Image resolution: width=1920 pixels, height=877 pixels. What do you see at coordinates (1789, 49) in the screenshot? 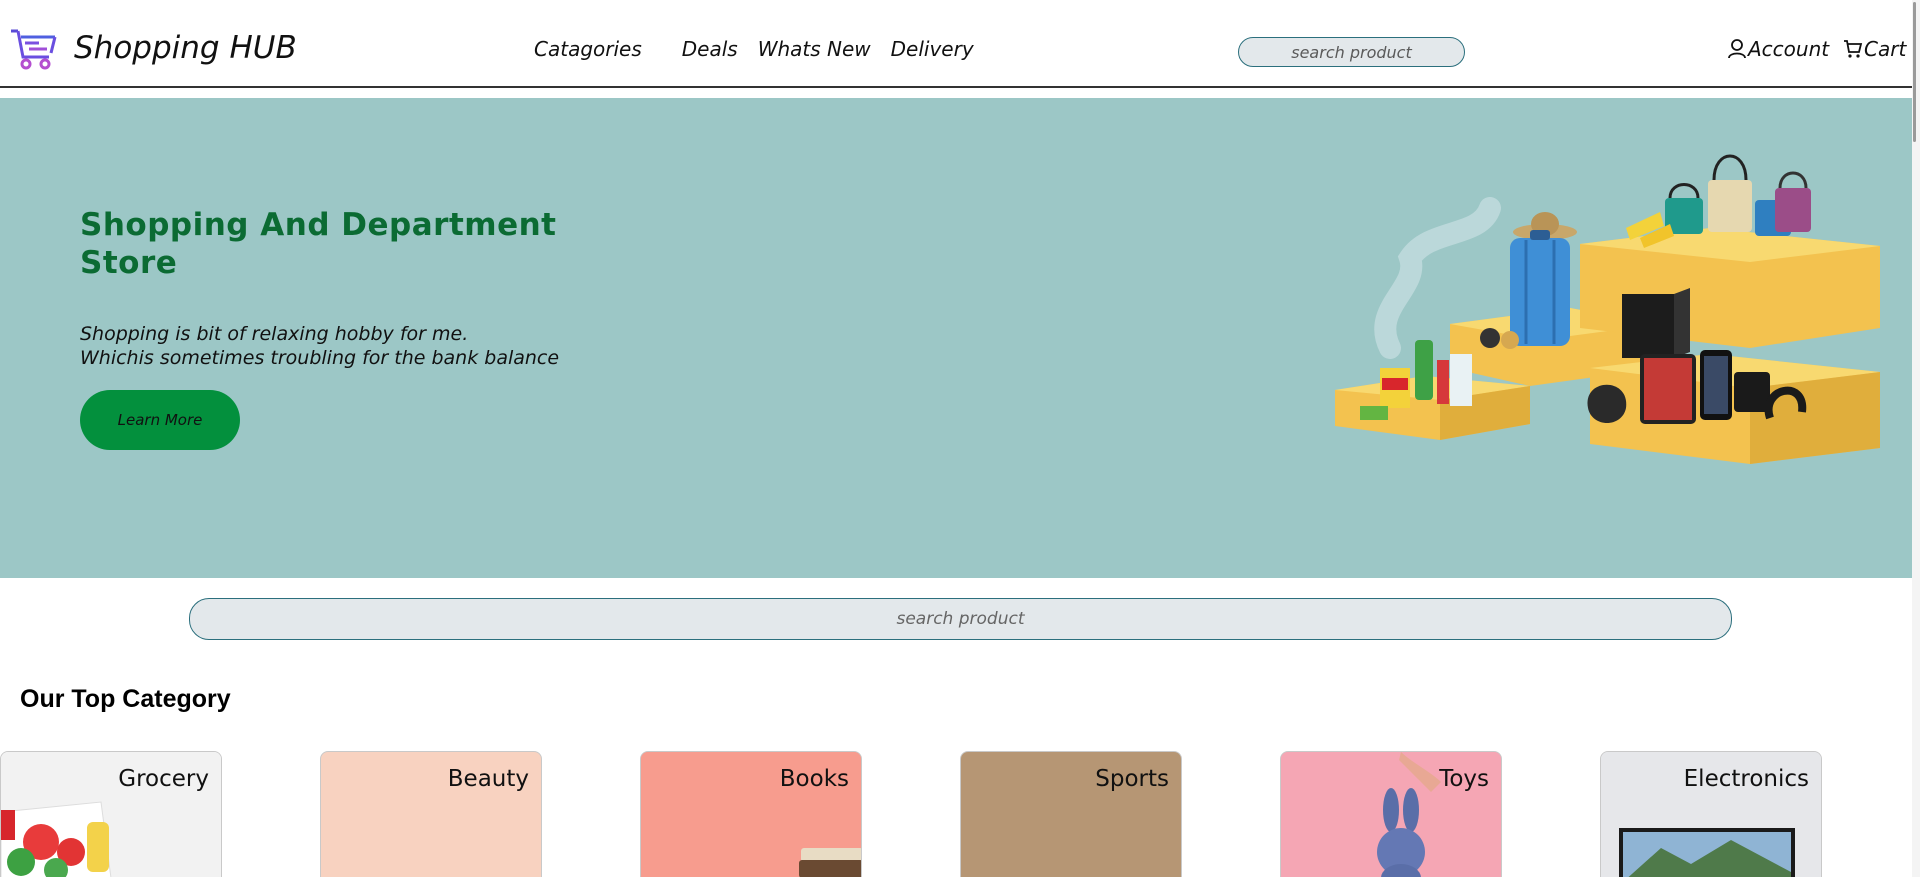
I see `account-label: Account` at bounding box center [1789, 49].